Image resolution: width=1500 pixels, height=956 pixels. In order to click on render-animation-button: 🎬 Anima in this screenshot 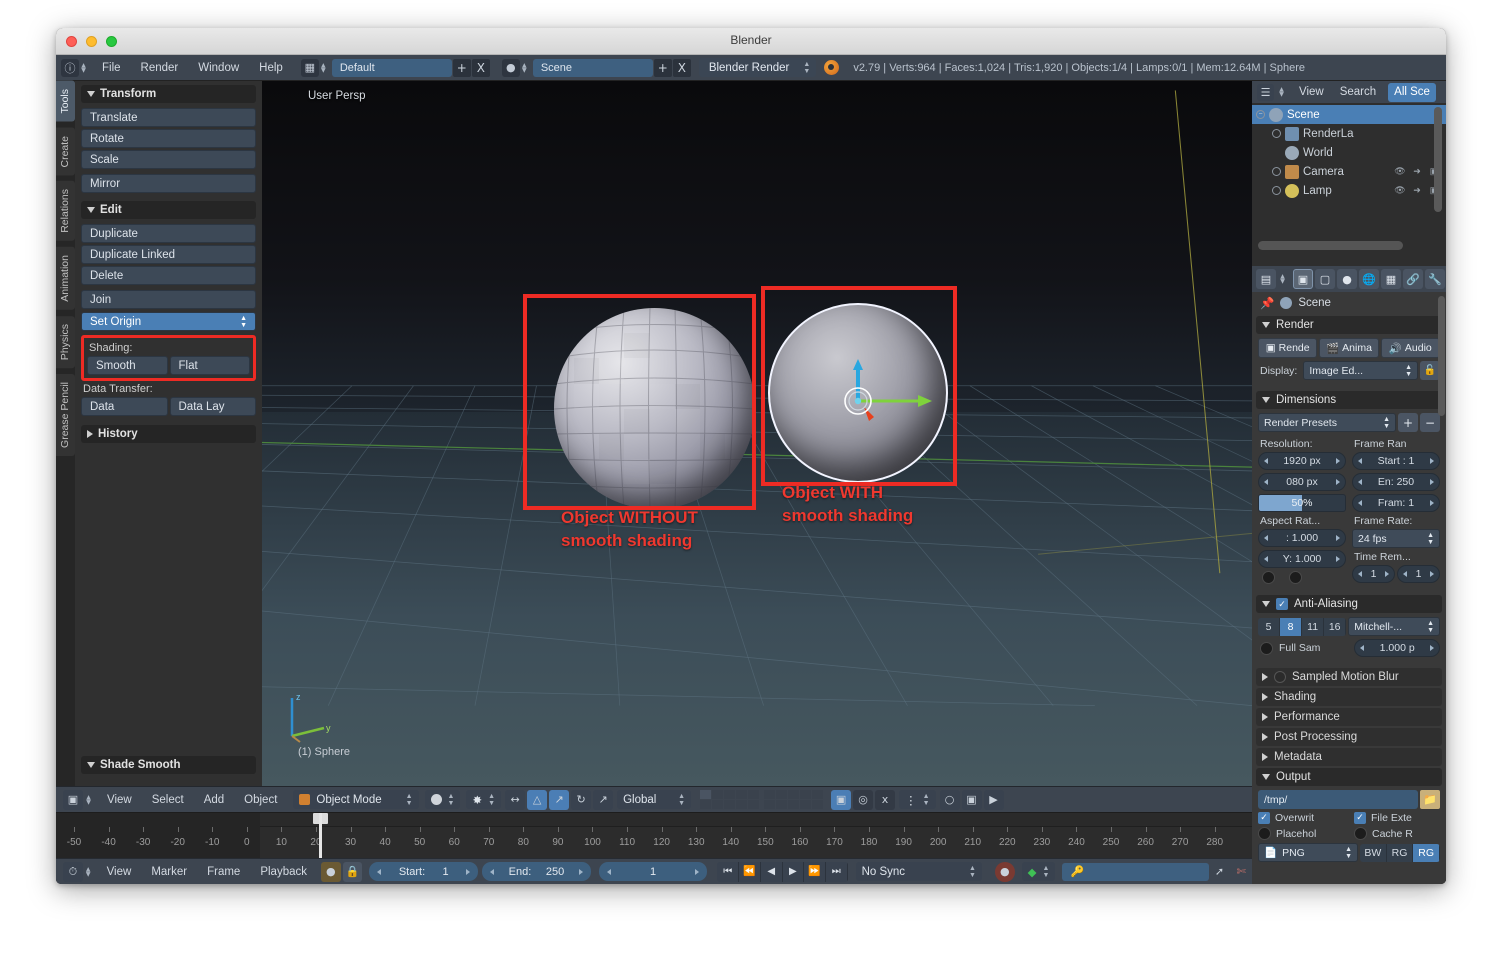, I will do `click(1349, 348)`.